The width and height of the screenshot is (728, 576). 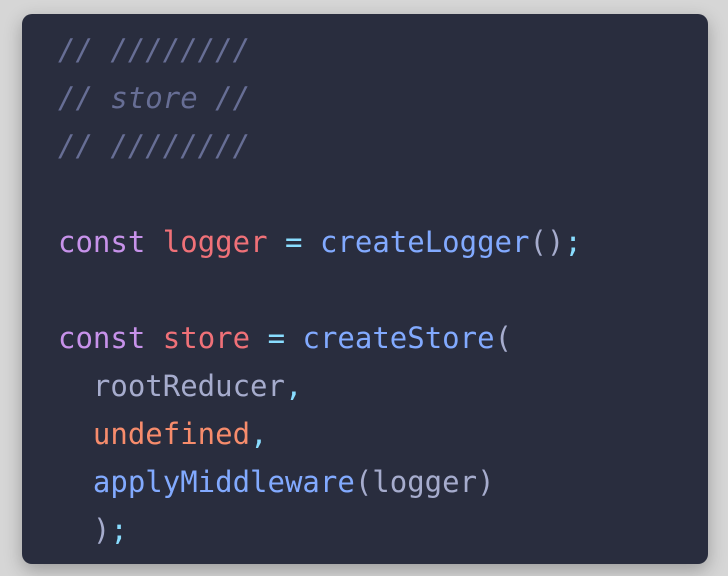 I want to click on code-line: // store //, so click(x=320, y=98).